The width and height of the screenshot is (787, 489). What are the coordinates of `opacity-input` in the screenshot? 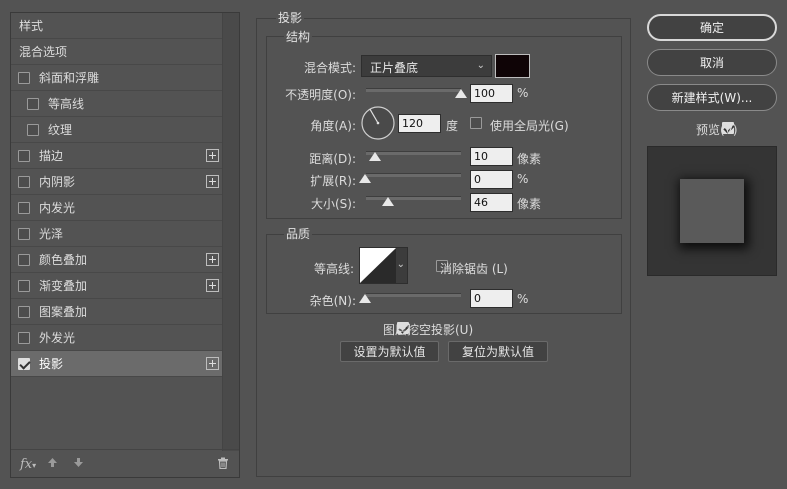 It's located at (491, 93).